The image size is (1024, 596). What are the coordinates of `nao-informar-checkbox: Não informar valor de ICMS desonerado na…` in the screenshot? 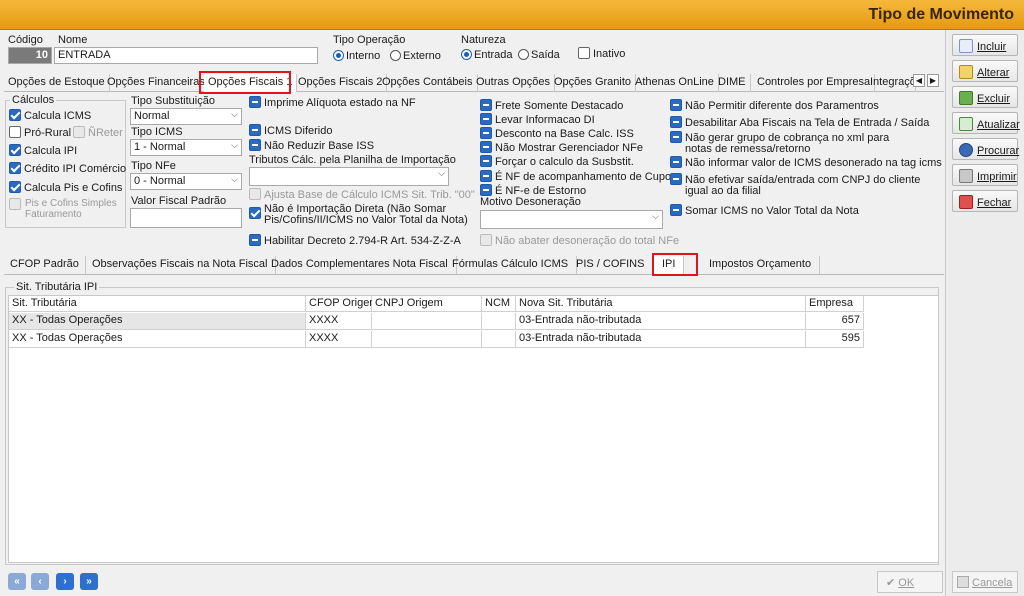 It's located at (806, 162).